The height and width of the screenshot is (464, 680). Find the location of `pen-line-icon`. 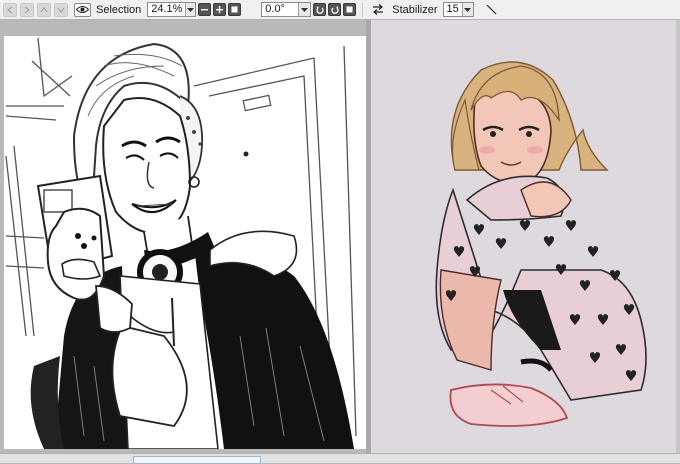

pen-line-icon is located at coordinates (491, 9).